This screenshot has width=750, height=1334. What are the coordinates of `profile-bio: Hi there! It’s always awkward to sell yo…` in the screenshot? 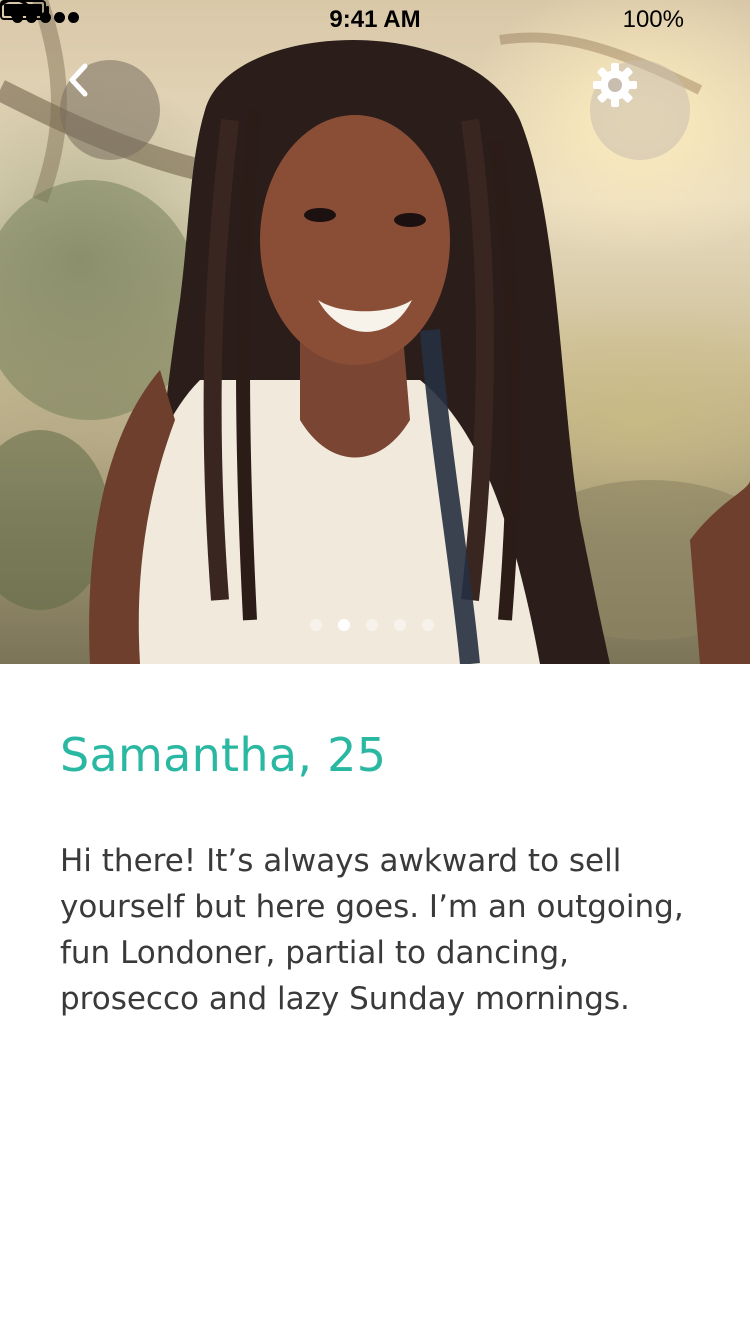 It's located at (372, 930).